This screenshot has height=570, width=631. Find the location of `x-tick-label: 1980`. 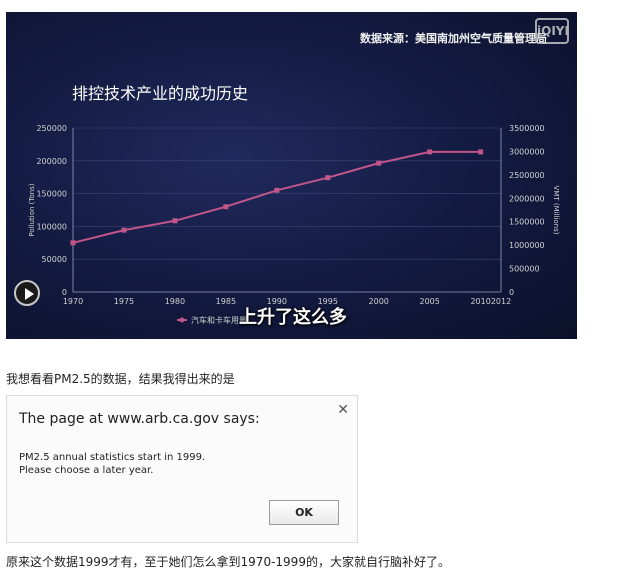

x-tick-label: 1980 is located at coordinates (175, 301).